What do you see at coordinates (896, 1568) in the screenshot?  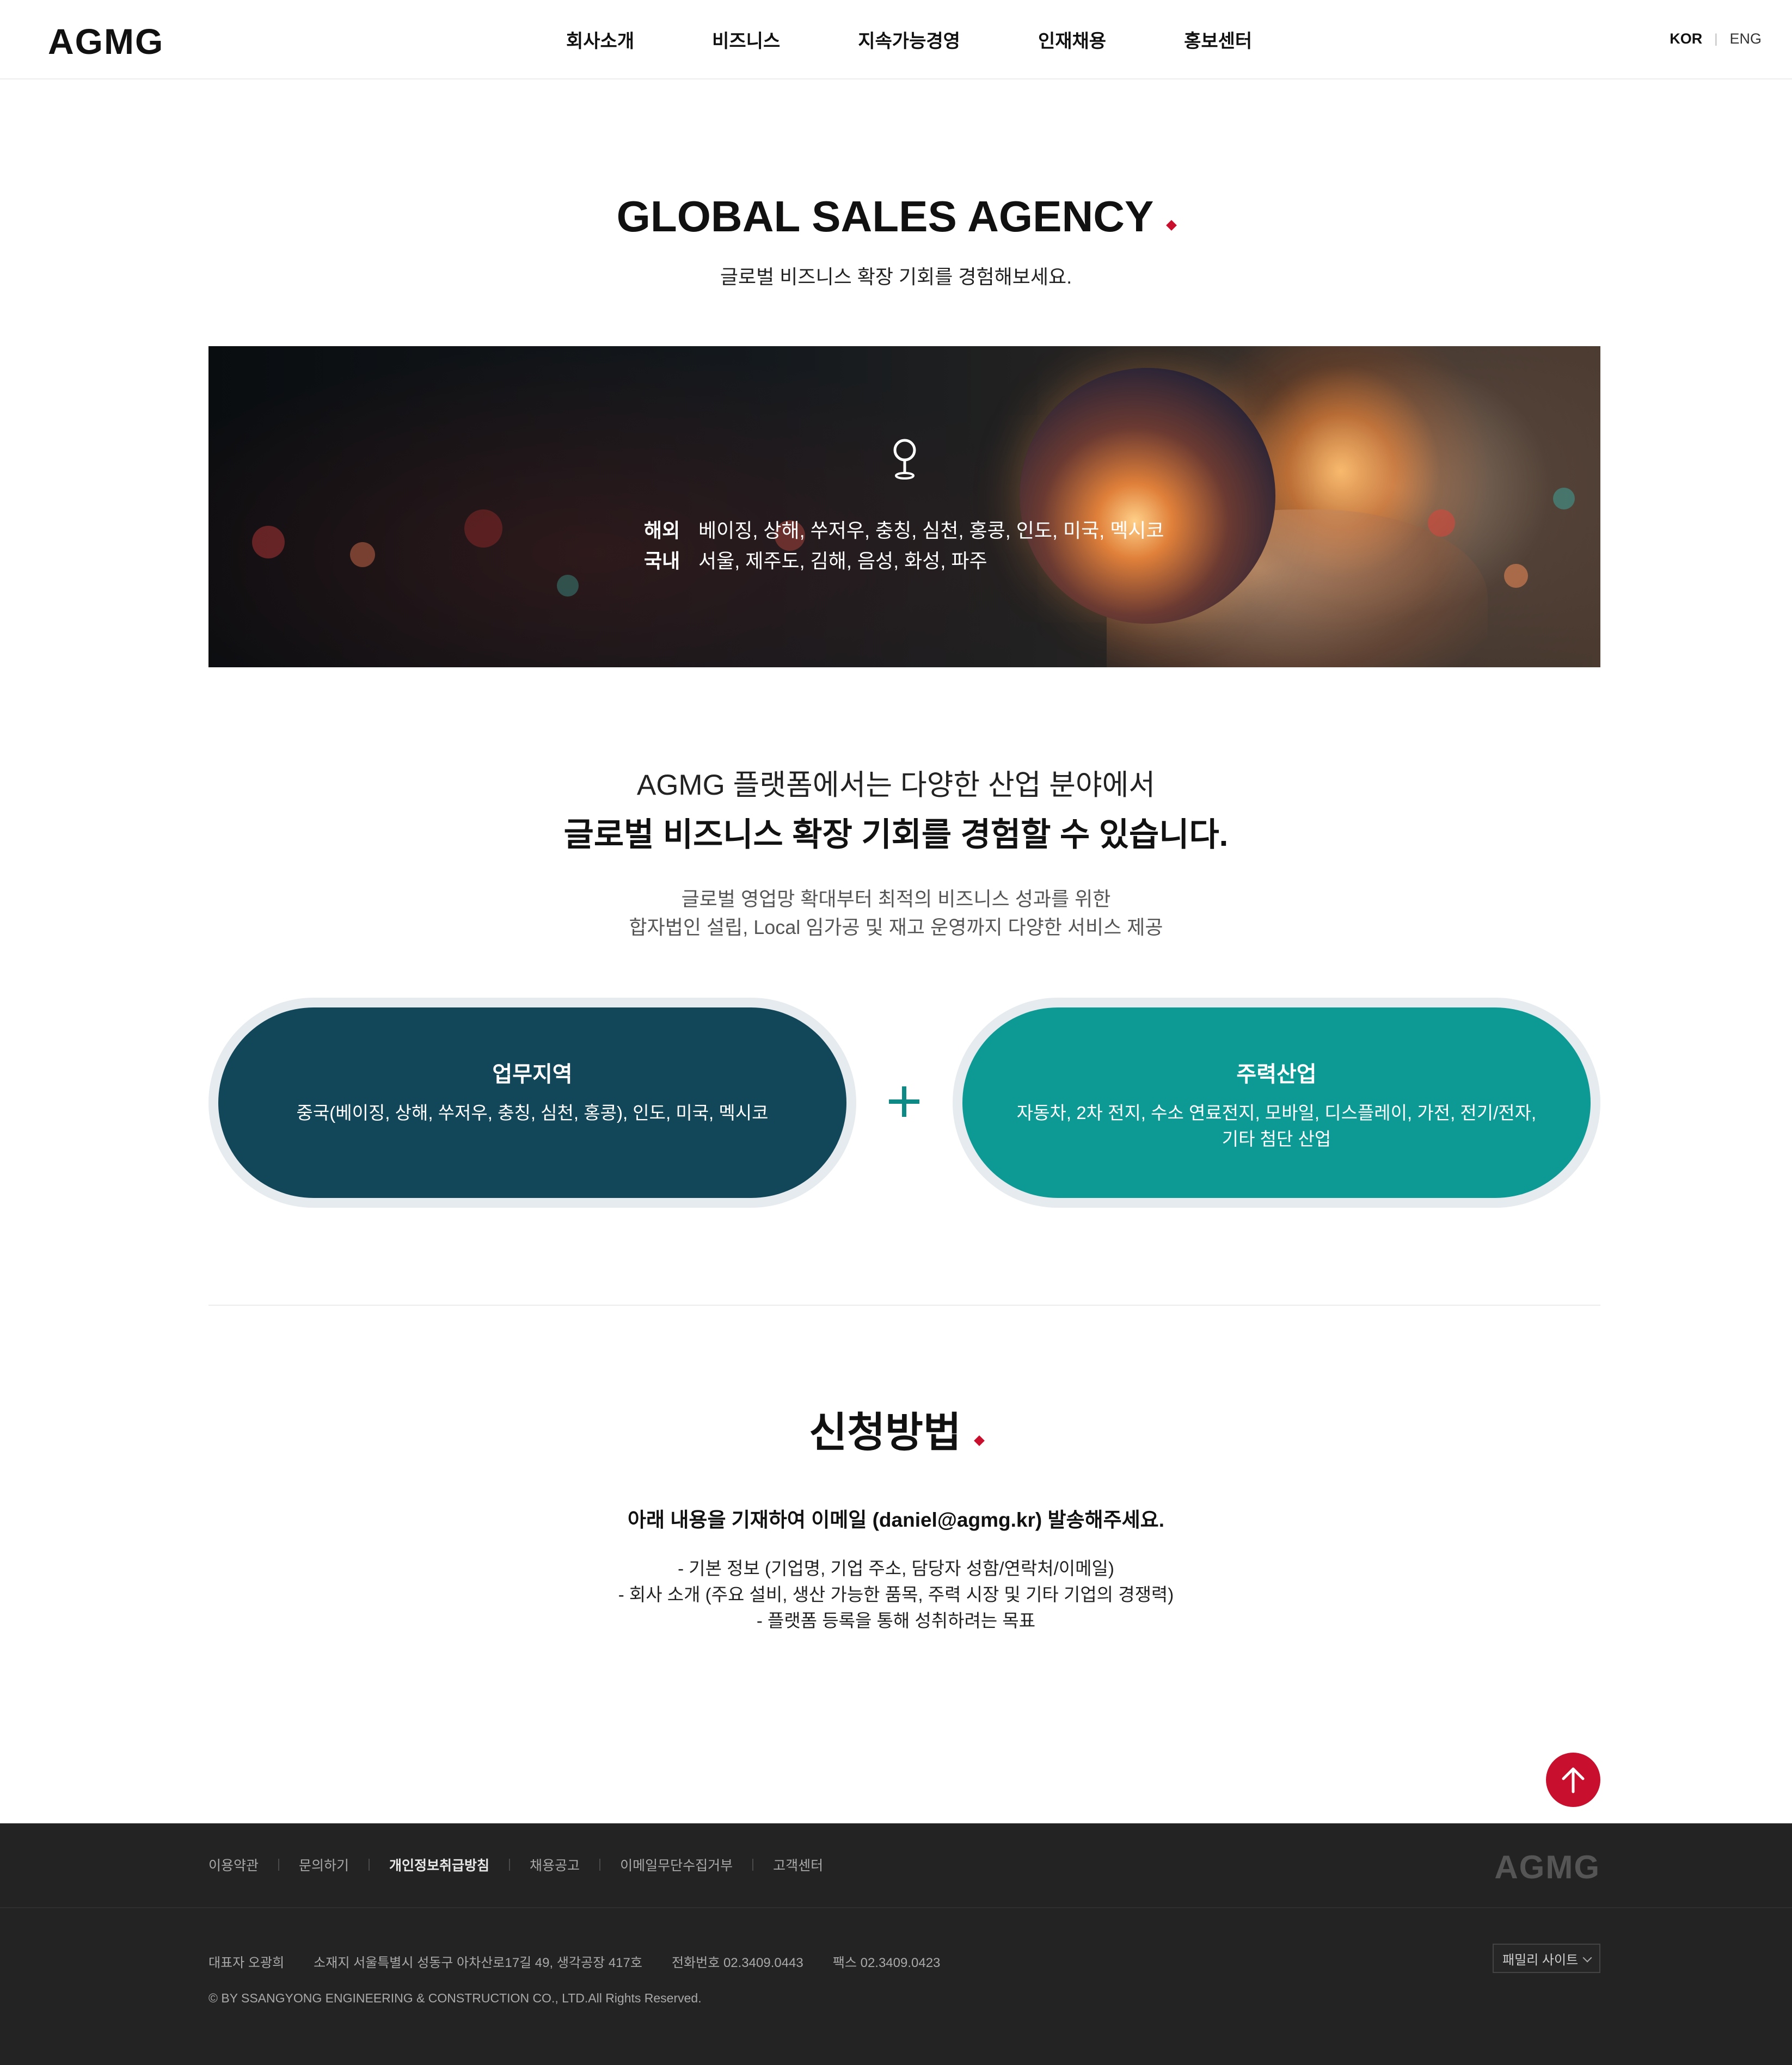 I see `list-item: - 기본 정보 (기업명, 기업 주소, 담당자 성함/연락처/이메일)` at bounding box center [896, 1568].